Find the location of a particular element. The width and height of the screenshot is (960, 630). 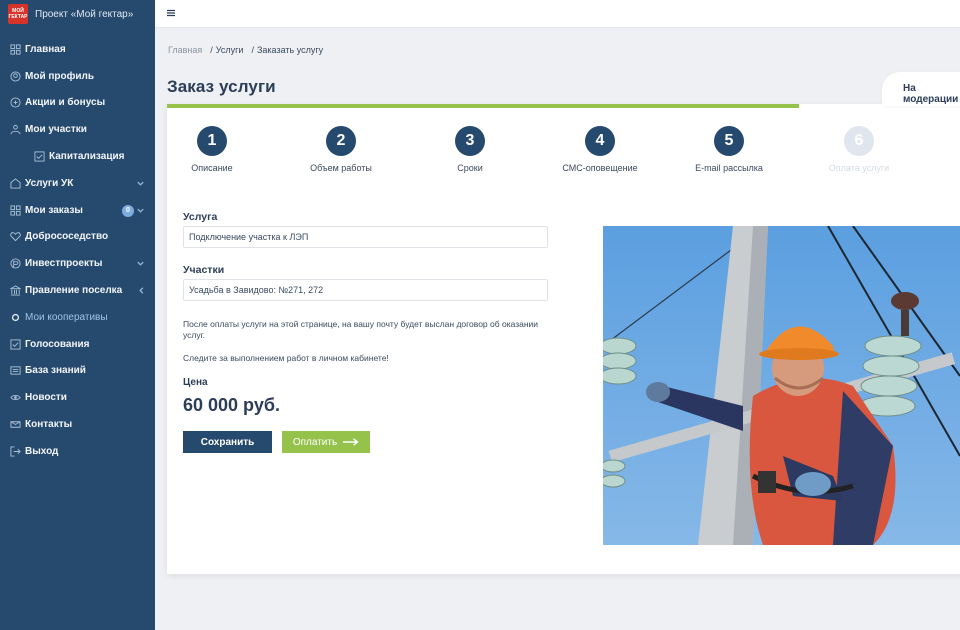

sidebar-item-label: Выход is located at coordinates (42, 451).